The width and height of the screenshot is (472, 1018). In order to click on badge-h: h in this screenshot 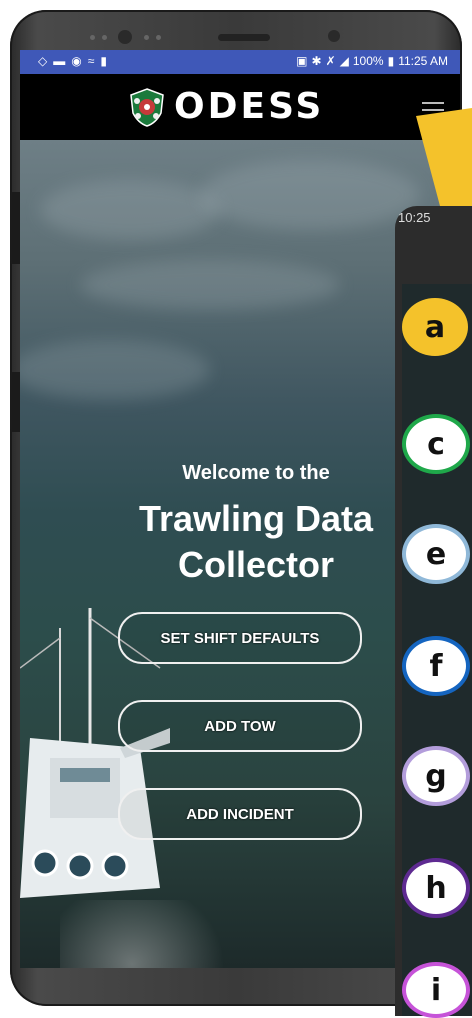, I will do `click(436, 888)`.